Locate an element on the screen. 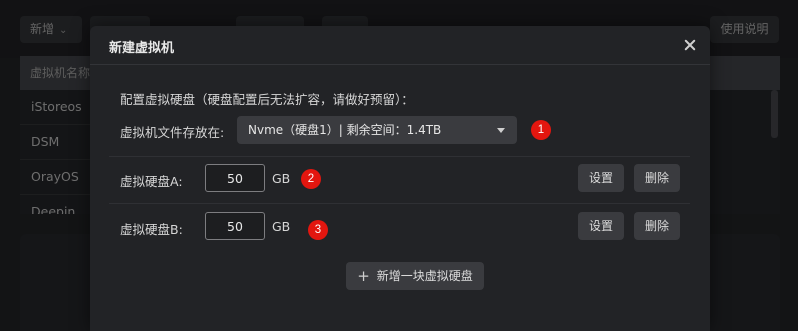 This screenshot has height=331, width=798. disk-a-delete-button: 删除 is located at coordinates (657, 178).